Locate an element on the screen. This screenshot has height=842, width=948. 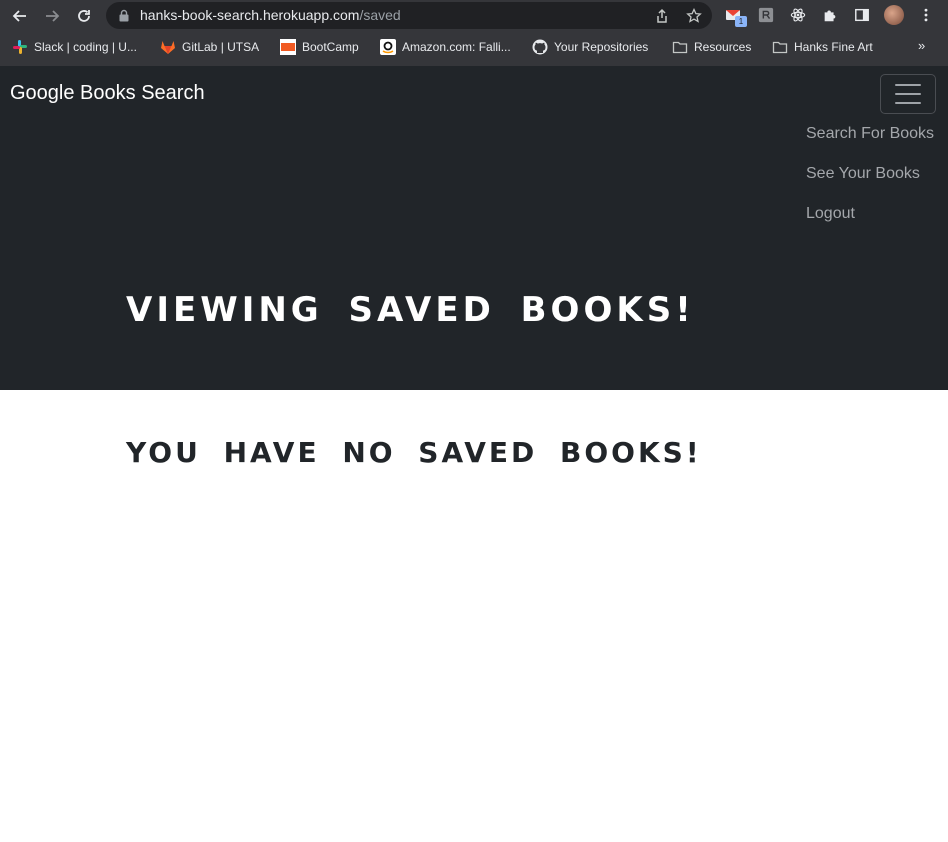
back-button is located at coordinates (20, 16).